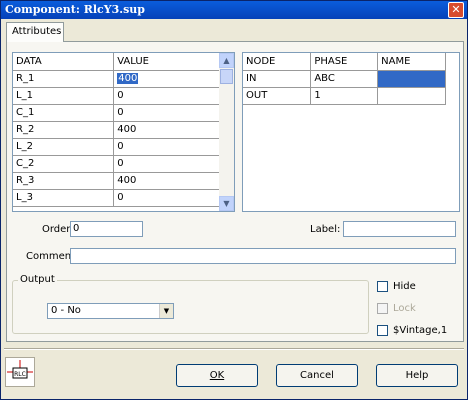 This screenshot has width=468, height=400. I want to click on chevron-down-icon: ▼, so click(166, 311).